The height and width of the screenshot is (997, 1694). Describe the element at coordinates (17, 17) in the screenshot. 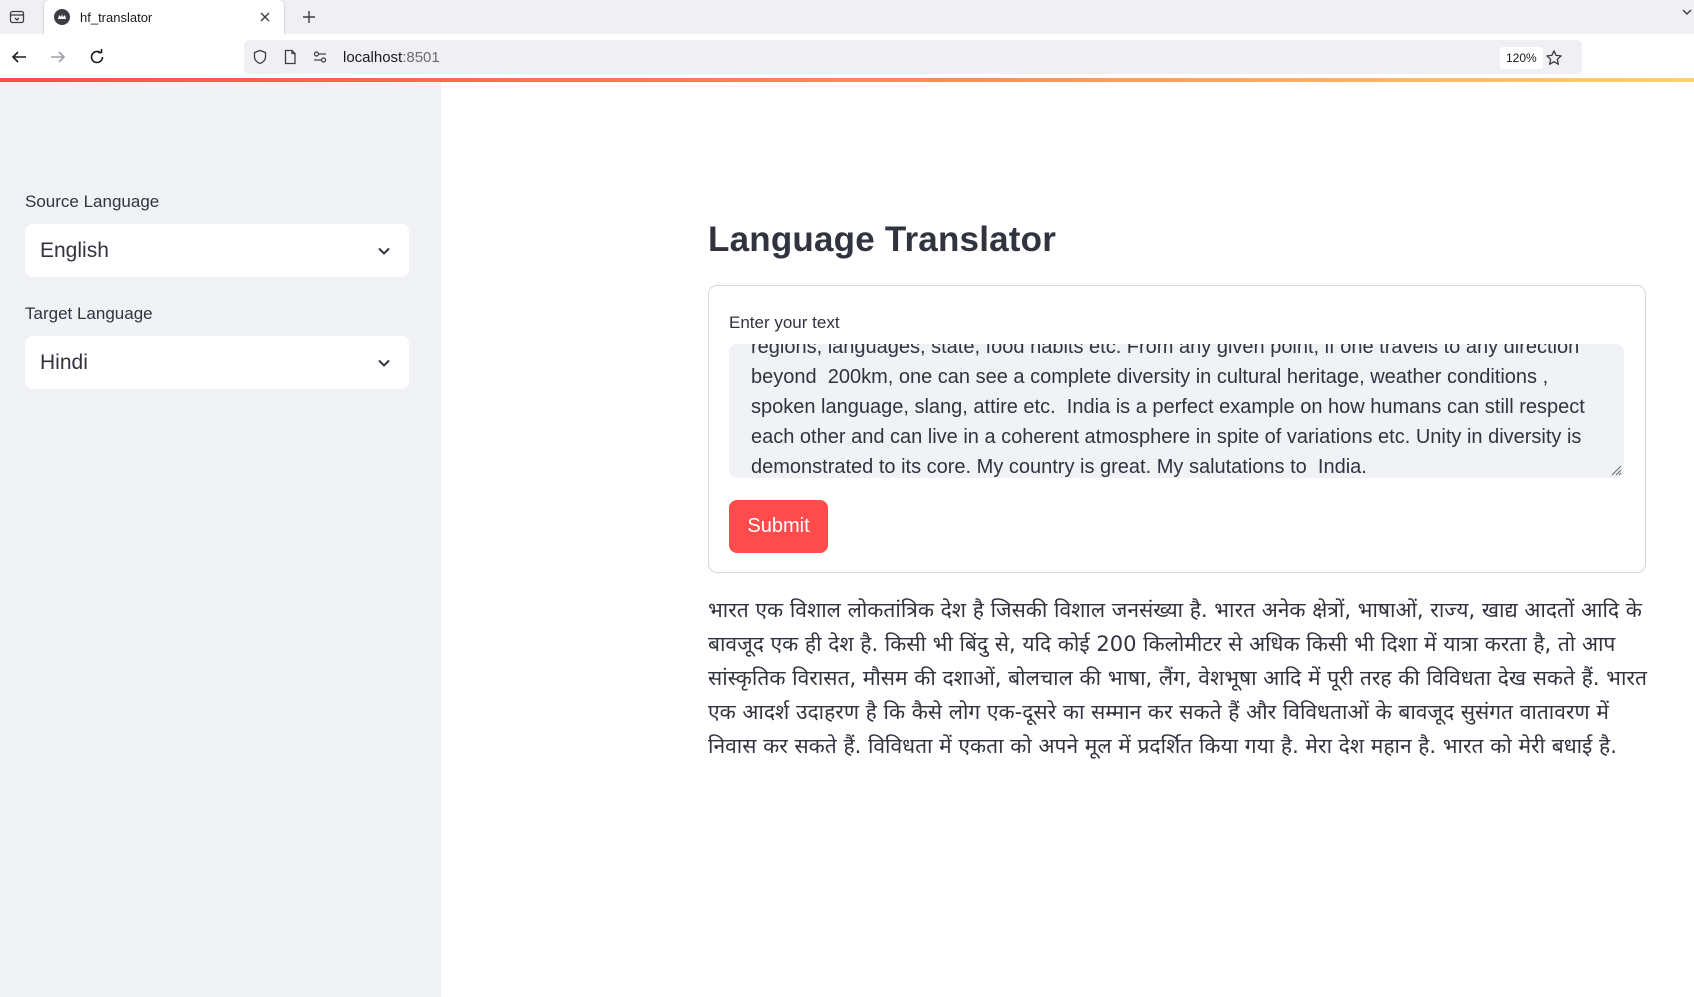

I see `tab-list-icon` at that location.